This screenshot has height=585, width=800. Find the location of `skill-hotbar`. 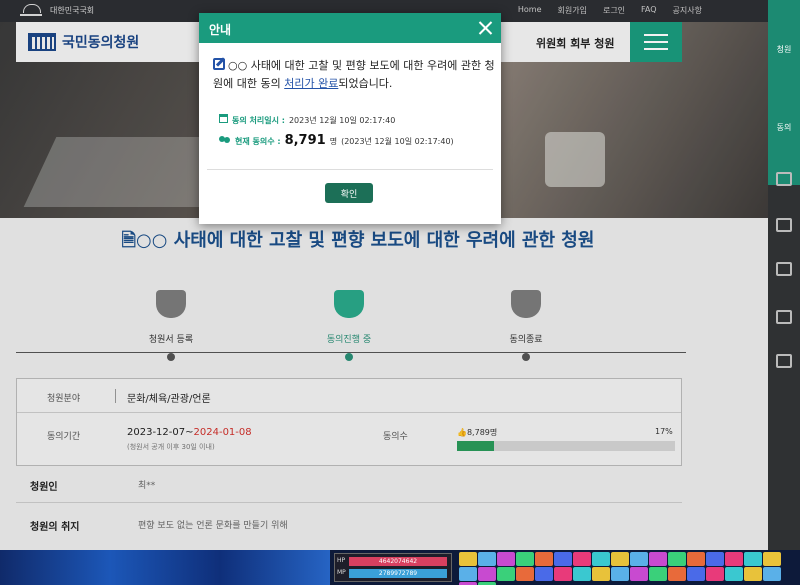

skill-hotbar is located at coordinates (624, 568).